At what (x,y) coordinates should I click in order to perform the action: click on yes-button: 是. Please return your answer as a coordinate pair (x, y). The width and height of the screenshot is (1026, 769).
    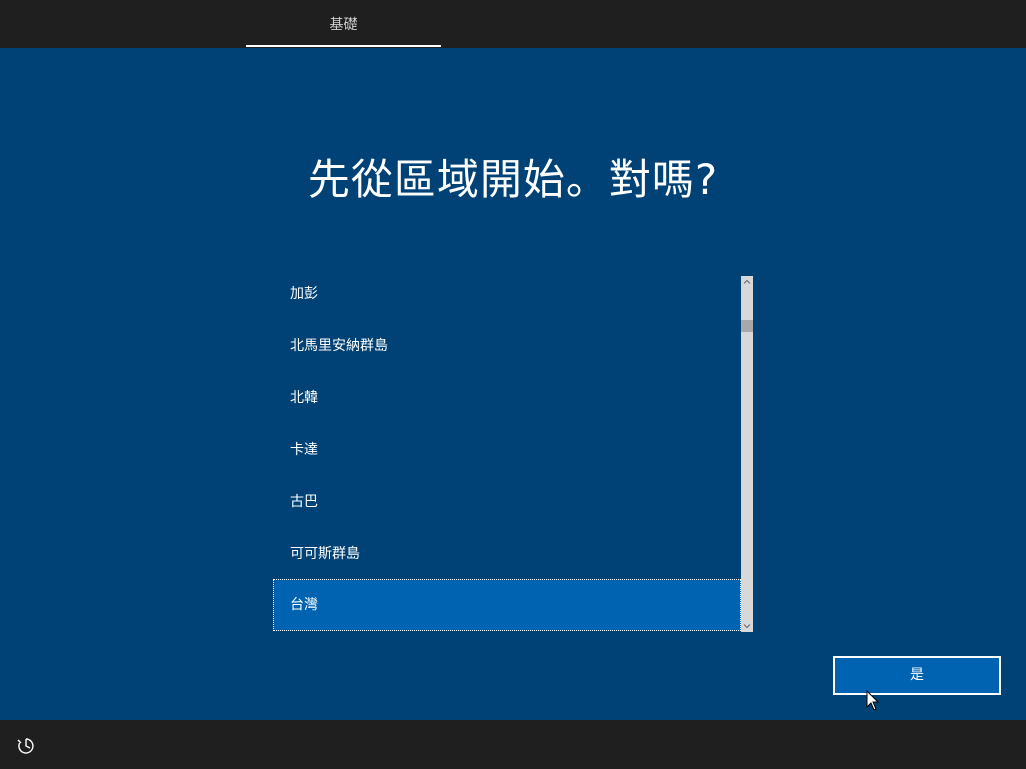
    Looking at the image, I should click on (917, 675).